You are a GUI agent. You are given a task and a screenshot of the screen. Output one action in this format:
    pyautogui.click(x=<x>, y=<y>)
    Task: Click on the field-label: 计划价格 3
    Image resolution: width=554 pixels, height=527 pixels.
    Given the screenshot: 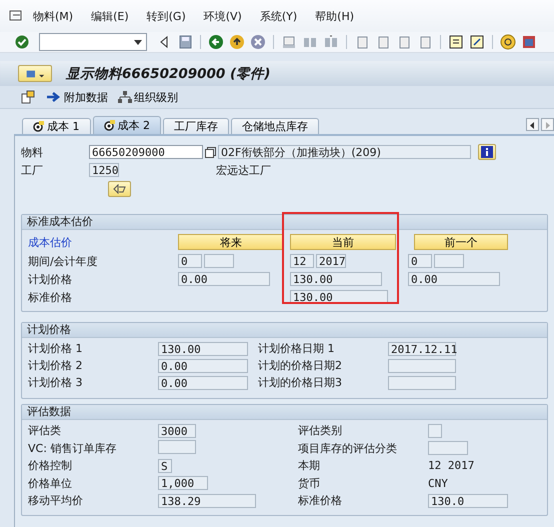 What is the action you would take?
    pyautogui.click(x=56, y=382)
    